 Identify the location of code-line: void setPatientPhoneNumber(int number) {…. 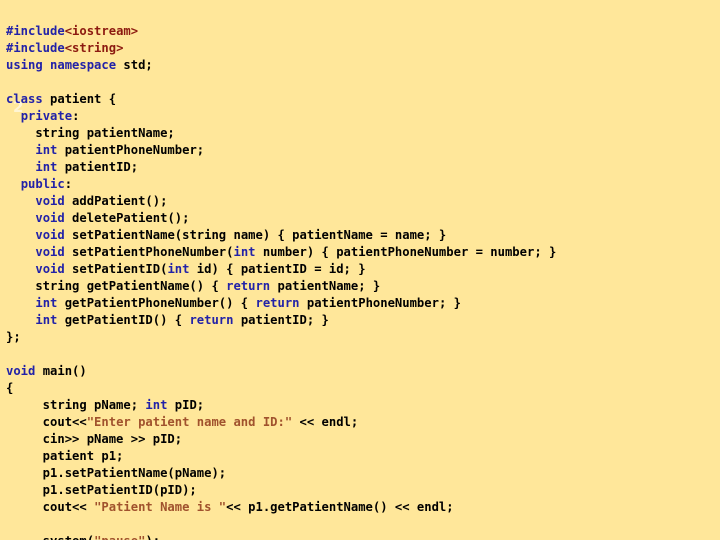
(362, 252).